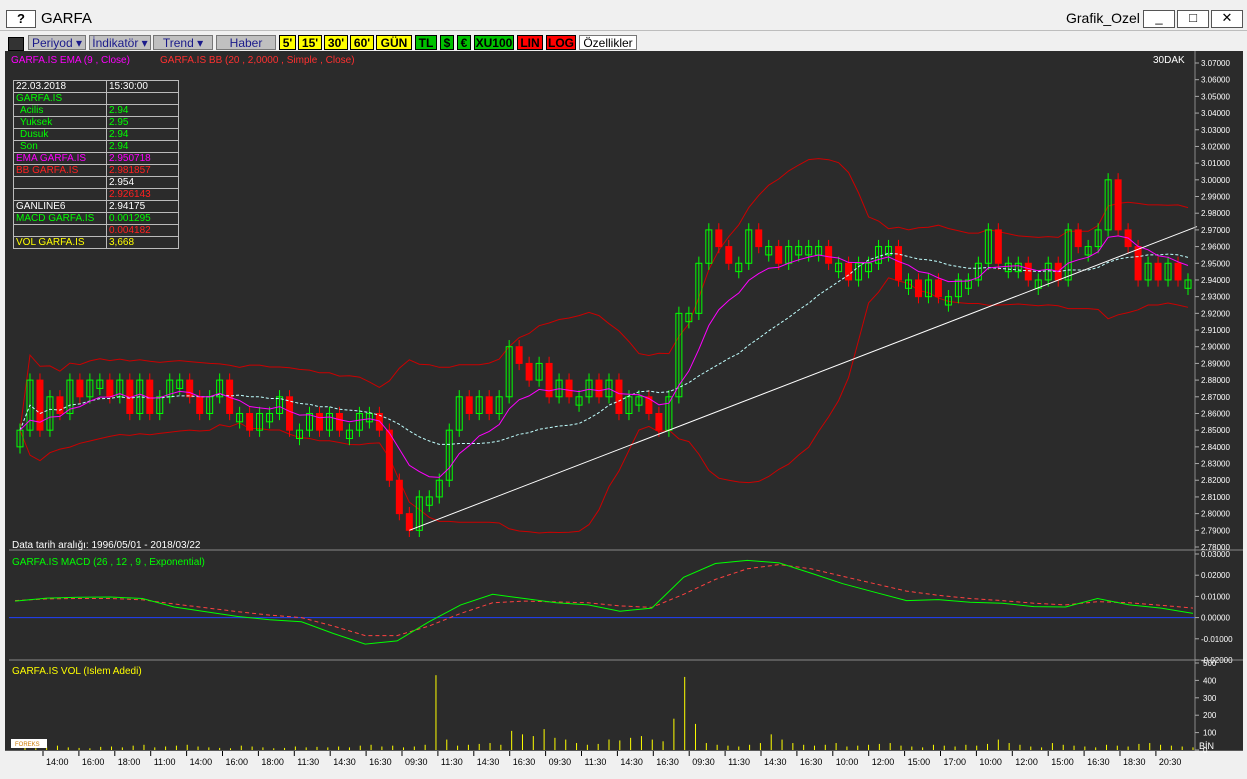  Describe the element at coordinates (1227, 19) in the screenshot. I see `close-button: ✕` at that location.